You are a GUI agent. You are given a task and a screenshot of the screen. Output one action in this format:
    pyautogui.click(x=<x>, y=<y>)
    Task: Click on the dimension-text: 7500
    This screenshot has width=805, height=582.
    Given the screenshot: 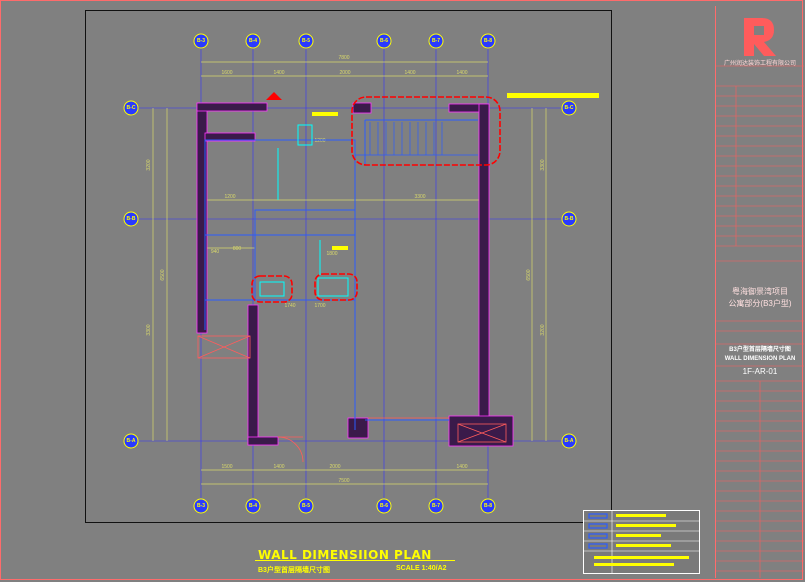 What is the action you would take?
    pyautogui.click(x=343, y=481)
    